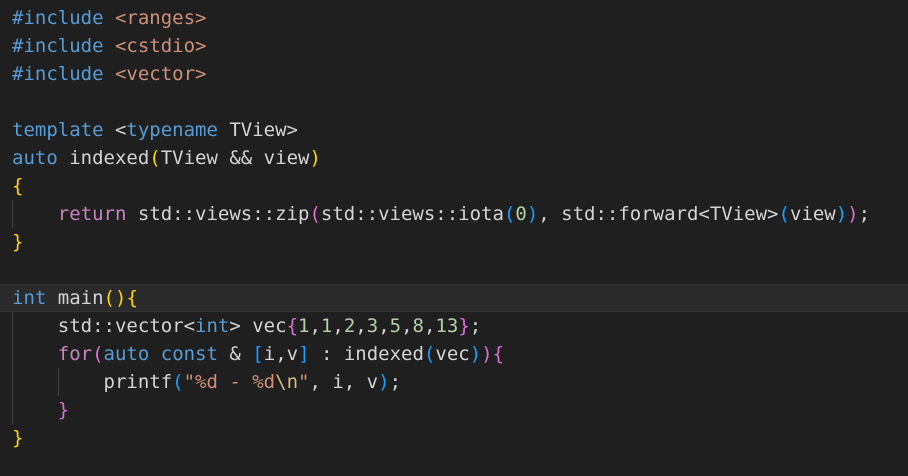  I want to click on code-token: std::views::zip, so click(218, 214).